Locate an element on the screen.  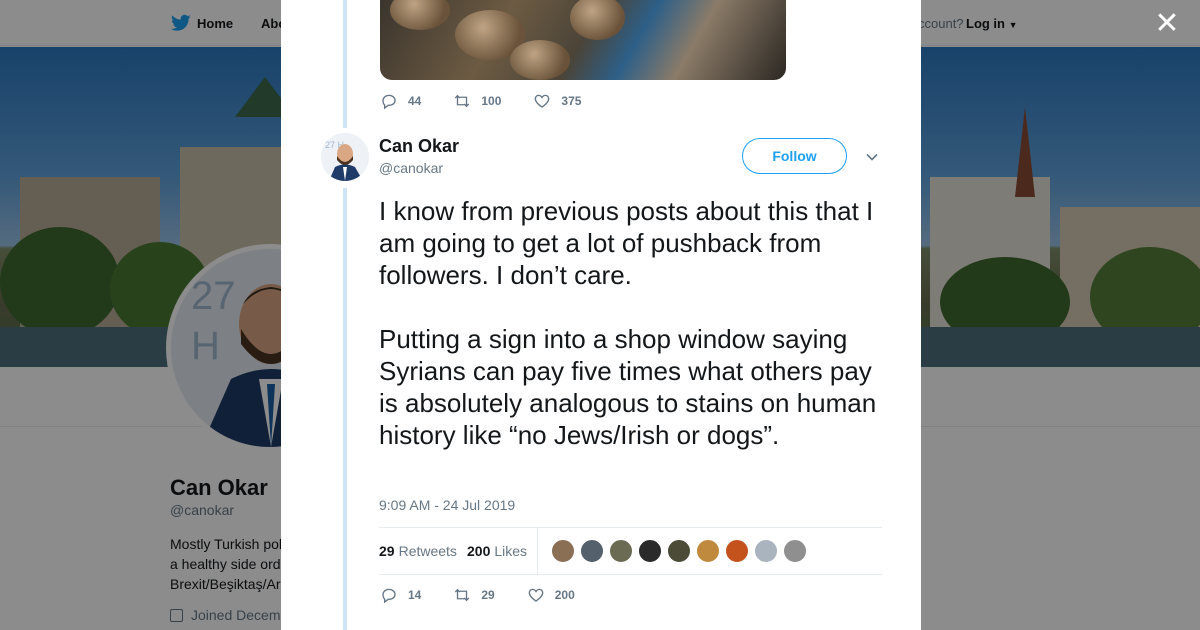
reply-button: 14 is located at coordinates (400, 595).